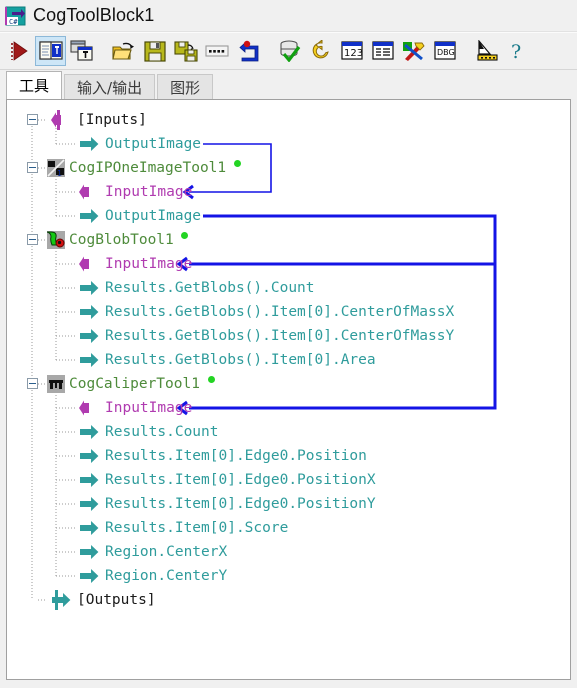 The image size is (577, 688). What do you see at coordinates (149, 408) in the screenshot?
I see `tree-terminal-caliper-inputimage-label: InputImage` at bounding box center [149, 408].